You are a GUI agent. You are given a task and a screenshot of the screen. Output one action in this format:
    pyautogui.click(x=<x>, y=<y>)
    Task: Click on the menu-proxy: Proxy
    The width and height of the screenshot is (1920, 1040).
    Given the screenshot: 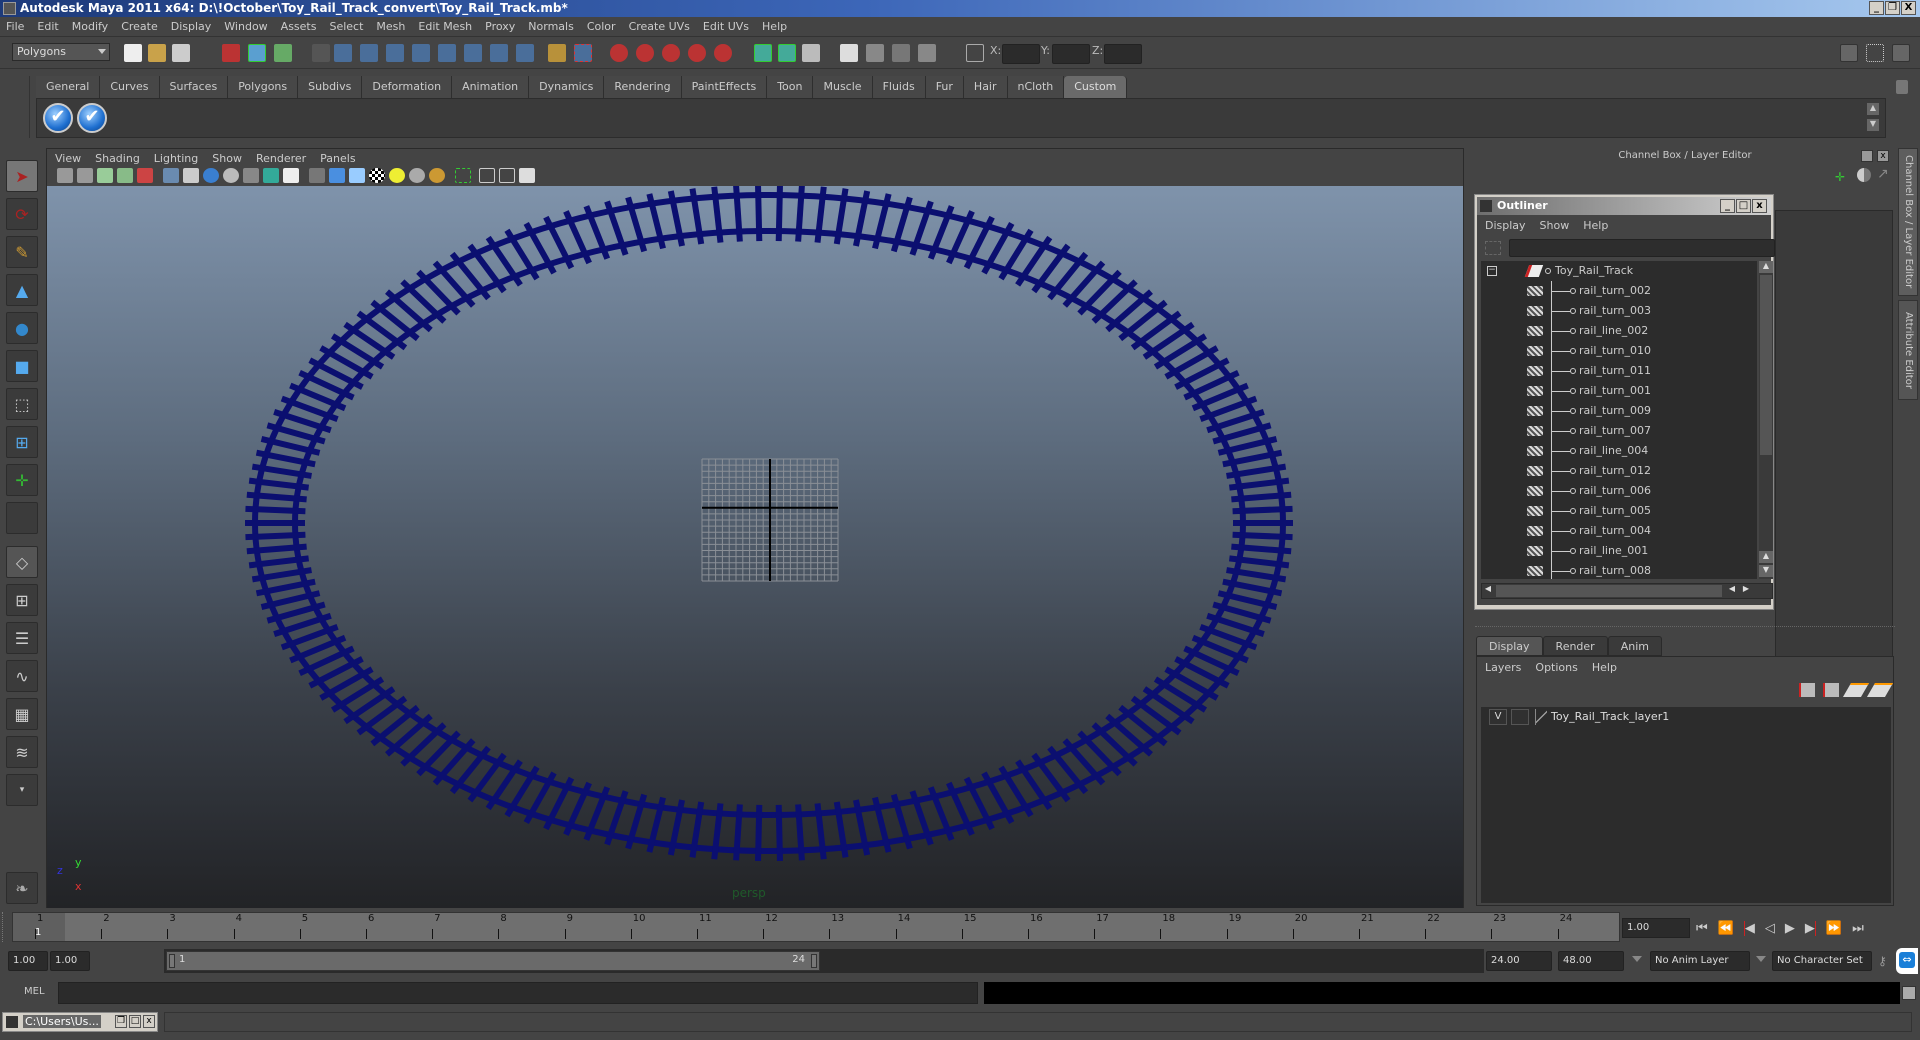 What is the action you would take?
    pyautogui.click(x=500, y=26)
    